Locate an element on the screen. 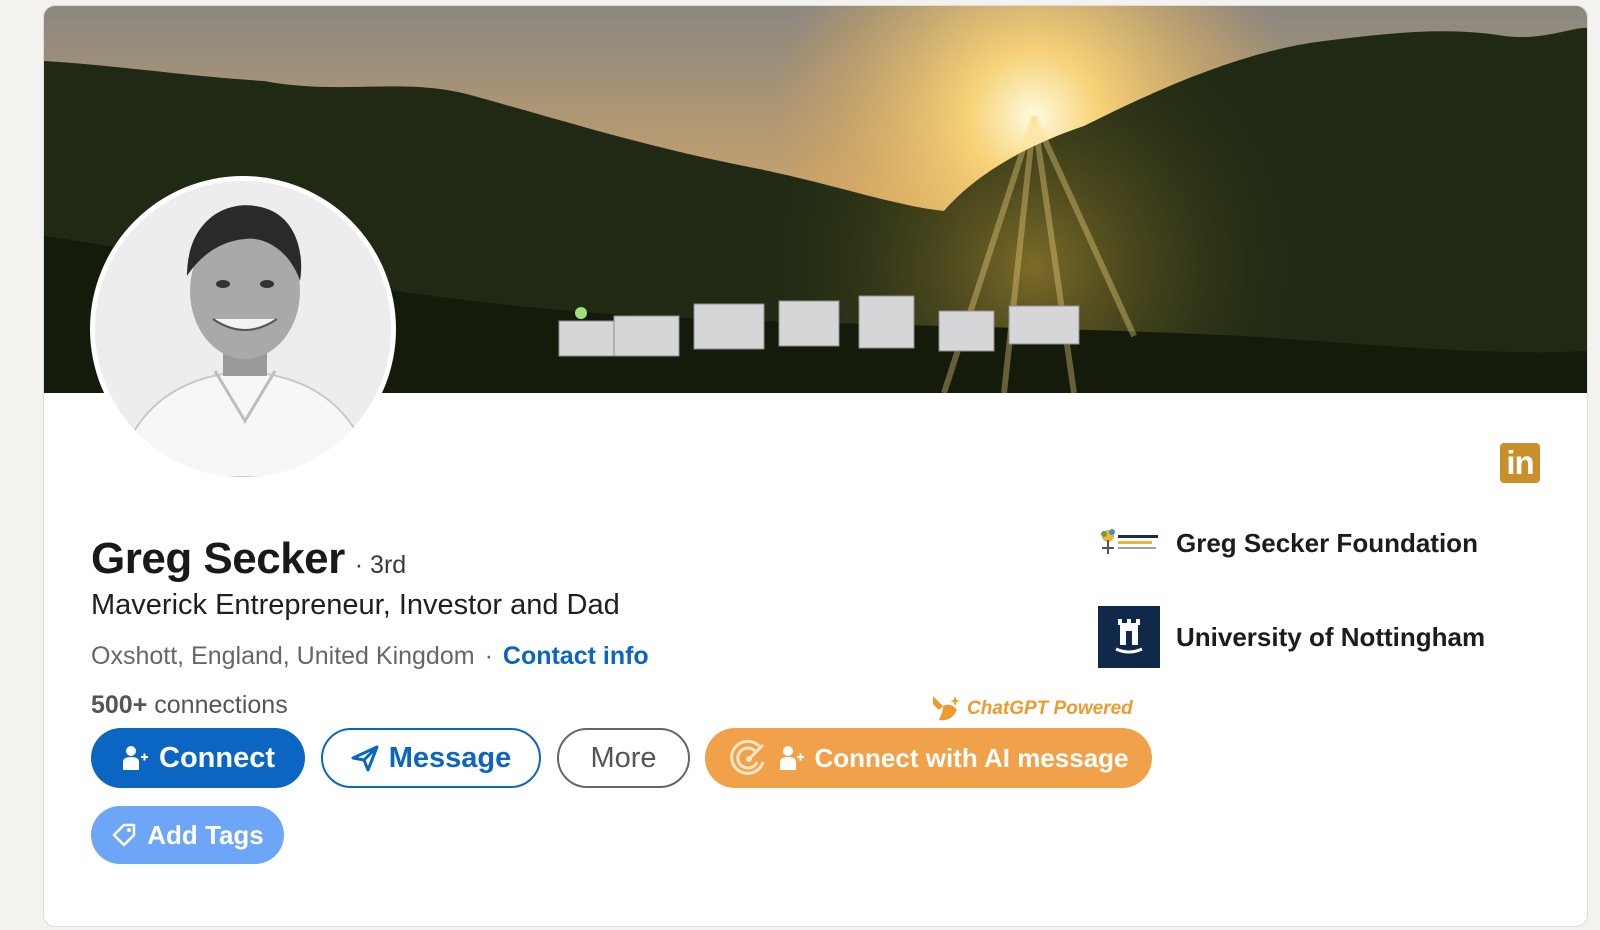  profile-name: Greg Secker is located at coordinates (218, 558).